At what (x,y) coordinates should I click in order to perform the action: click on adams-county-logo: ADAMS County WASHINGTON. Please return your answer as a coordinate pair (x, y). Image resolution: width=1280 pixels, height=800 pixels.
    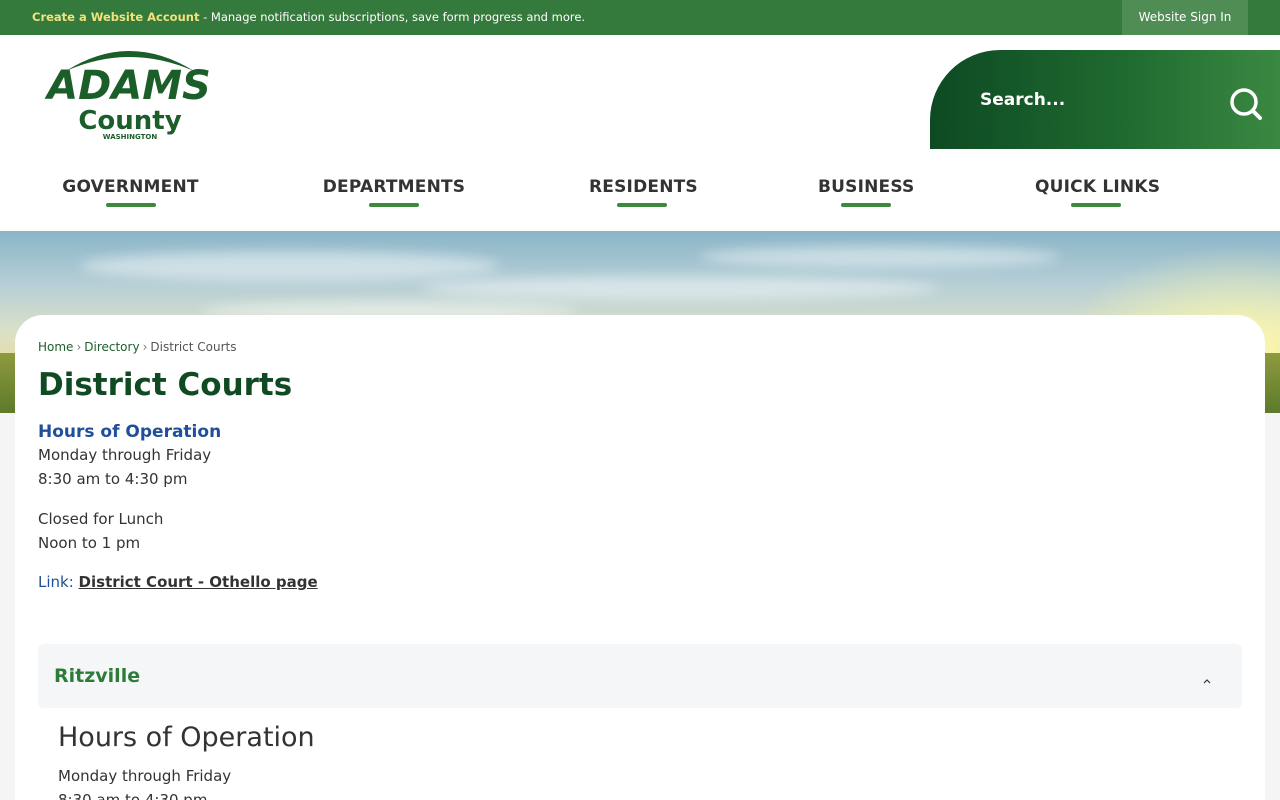
    Looking at the image, I should click on (129, 91).